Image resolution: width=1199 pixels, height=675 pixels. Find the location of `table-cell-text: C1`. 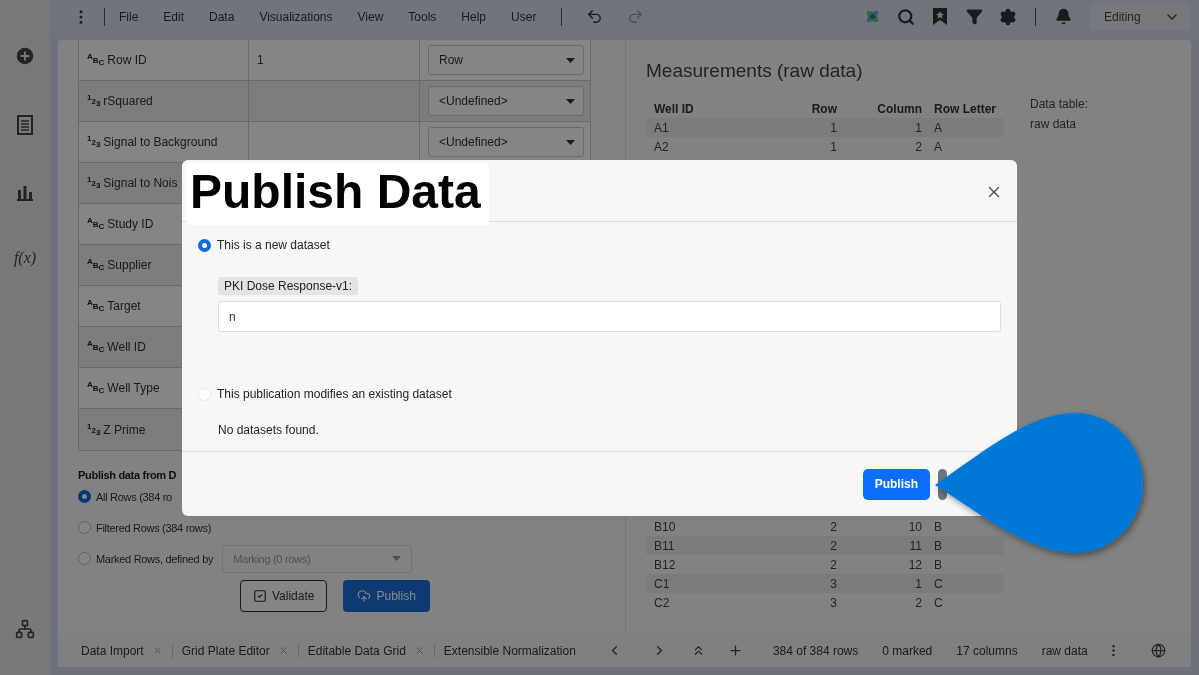

table-cell-text: C1 is located at coordinates (662, 583).